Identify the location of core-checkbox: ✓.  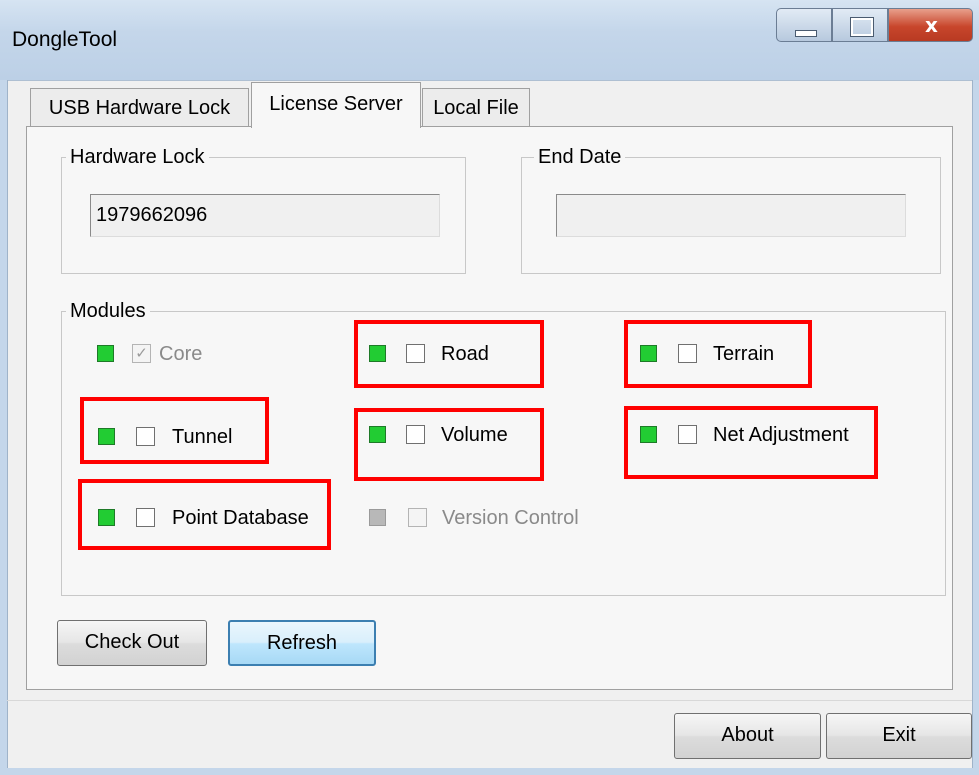
(141, 353).